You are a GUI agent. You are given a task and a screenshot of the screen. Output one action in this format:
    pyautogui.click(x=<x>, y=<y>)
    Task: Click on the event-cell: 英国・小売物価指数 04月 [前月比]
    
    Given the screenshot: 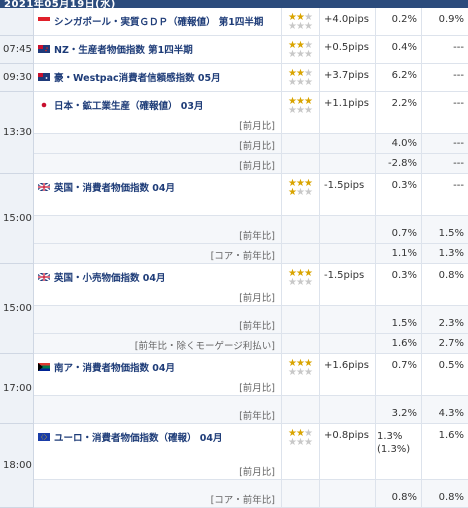 What is the action you would take?
    pyautogui.click(x=158, y=284)
    